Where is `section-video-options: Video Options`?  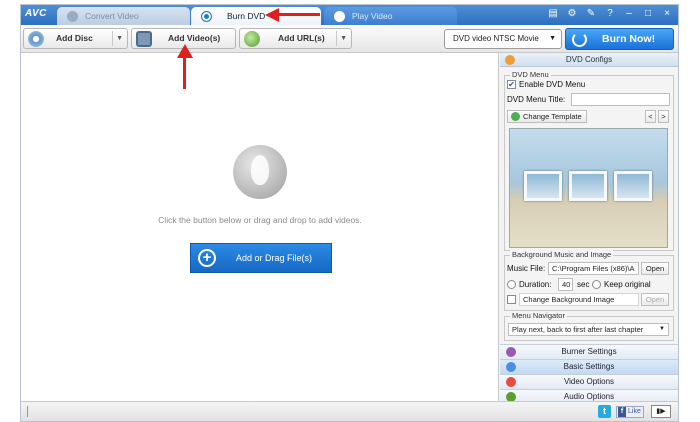
section-video-options: Video Options is located at coordinates (589, 381).